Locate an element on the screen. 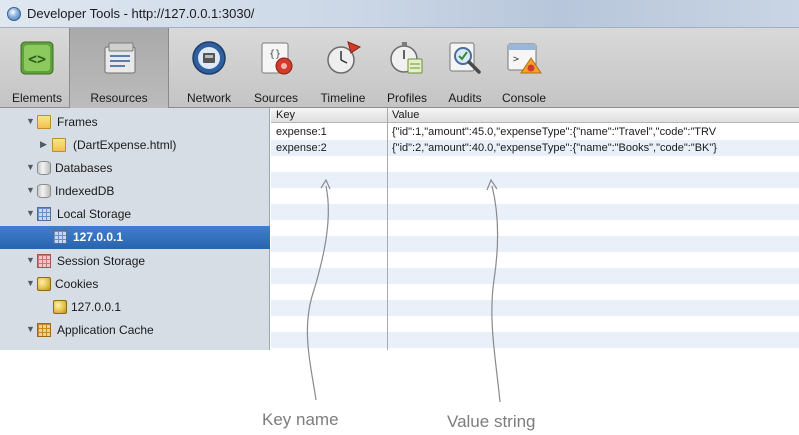 This screenshot has width=799, height=435. tab-network-label: Network is located at coordinates (208, 98).